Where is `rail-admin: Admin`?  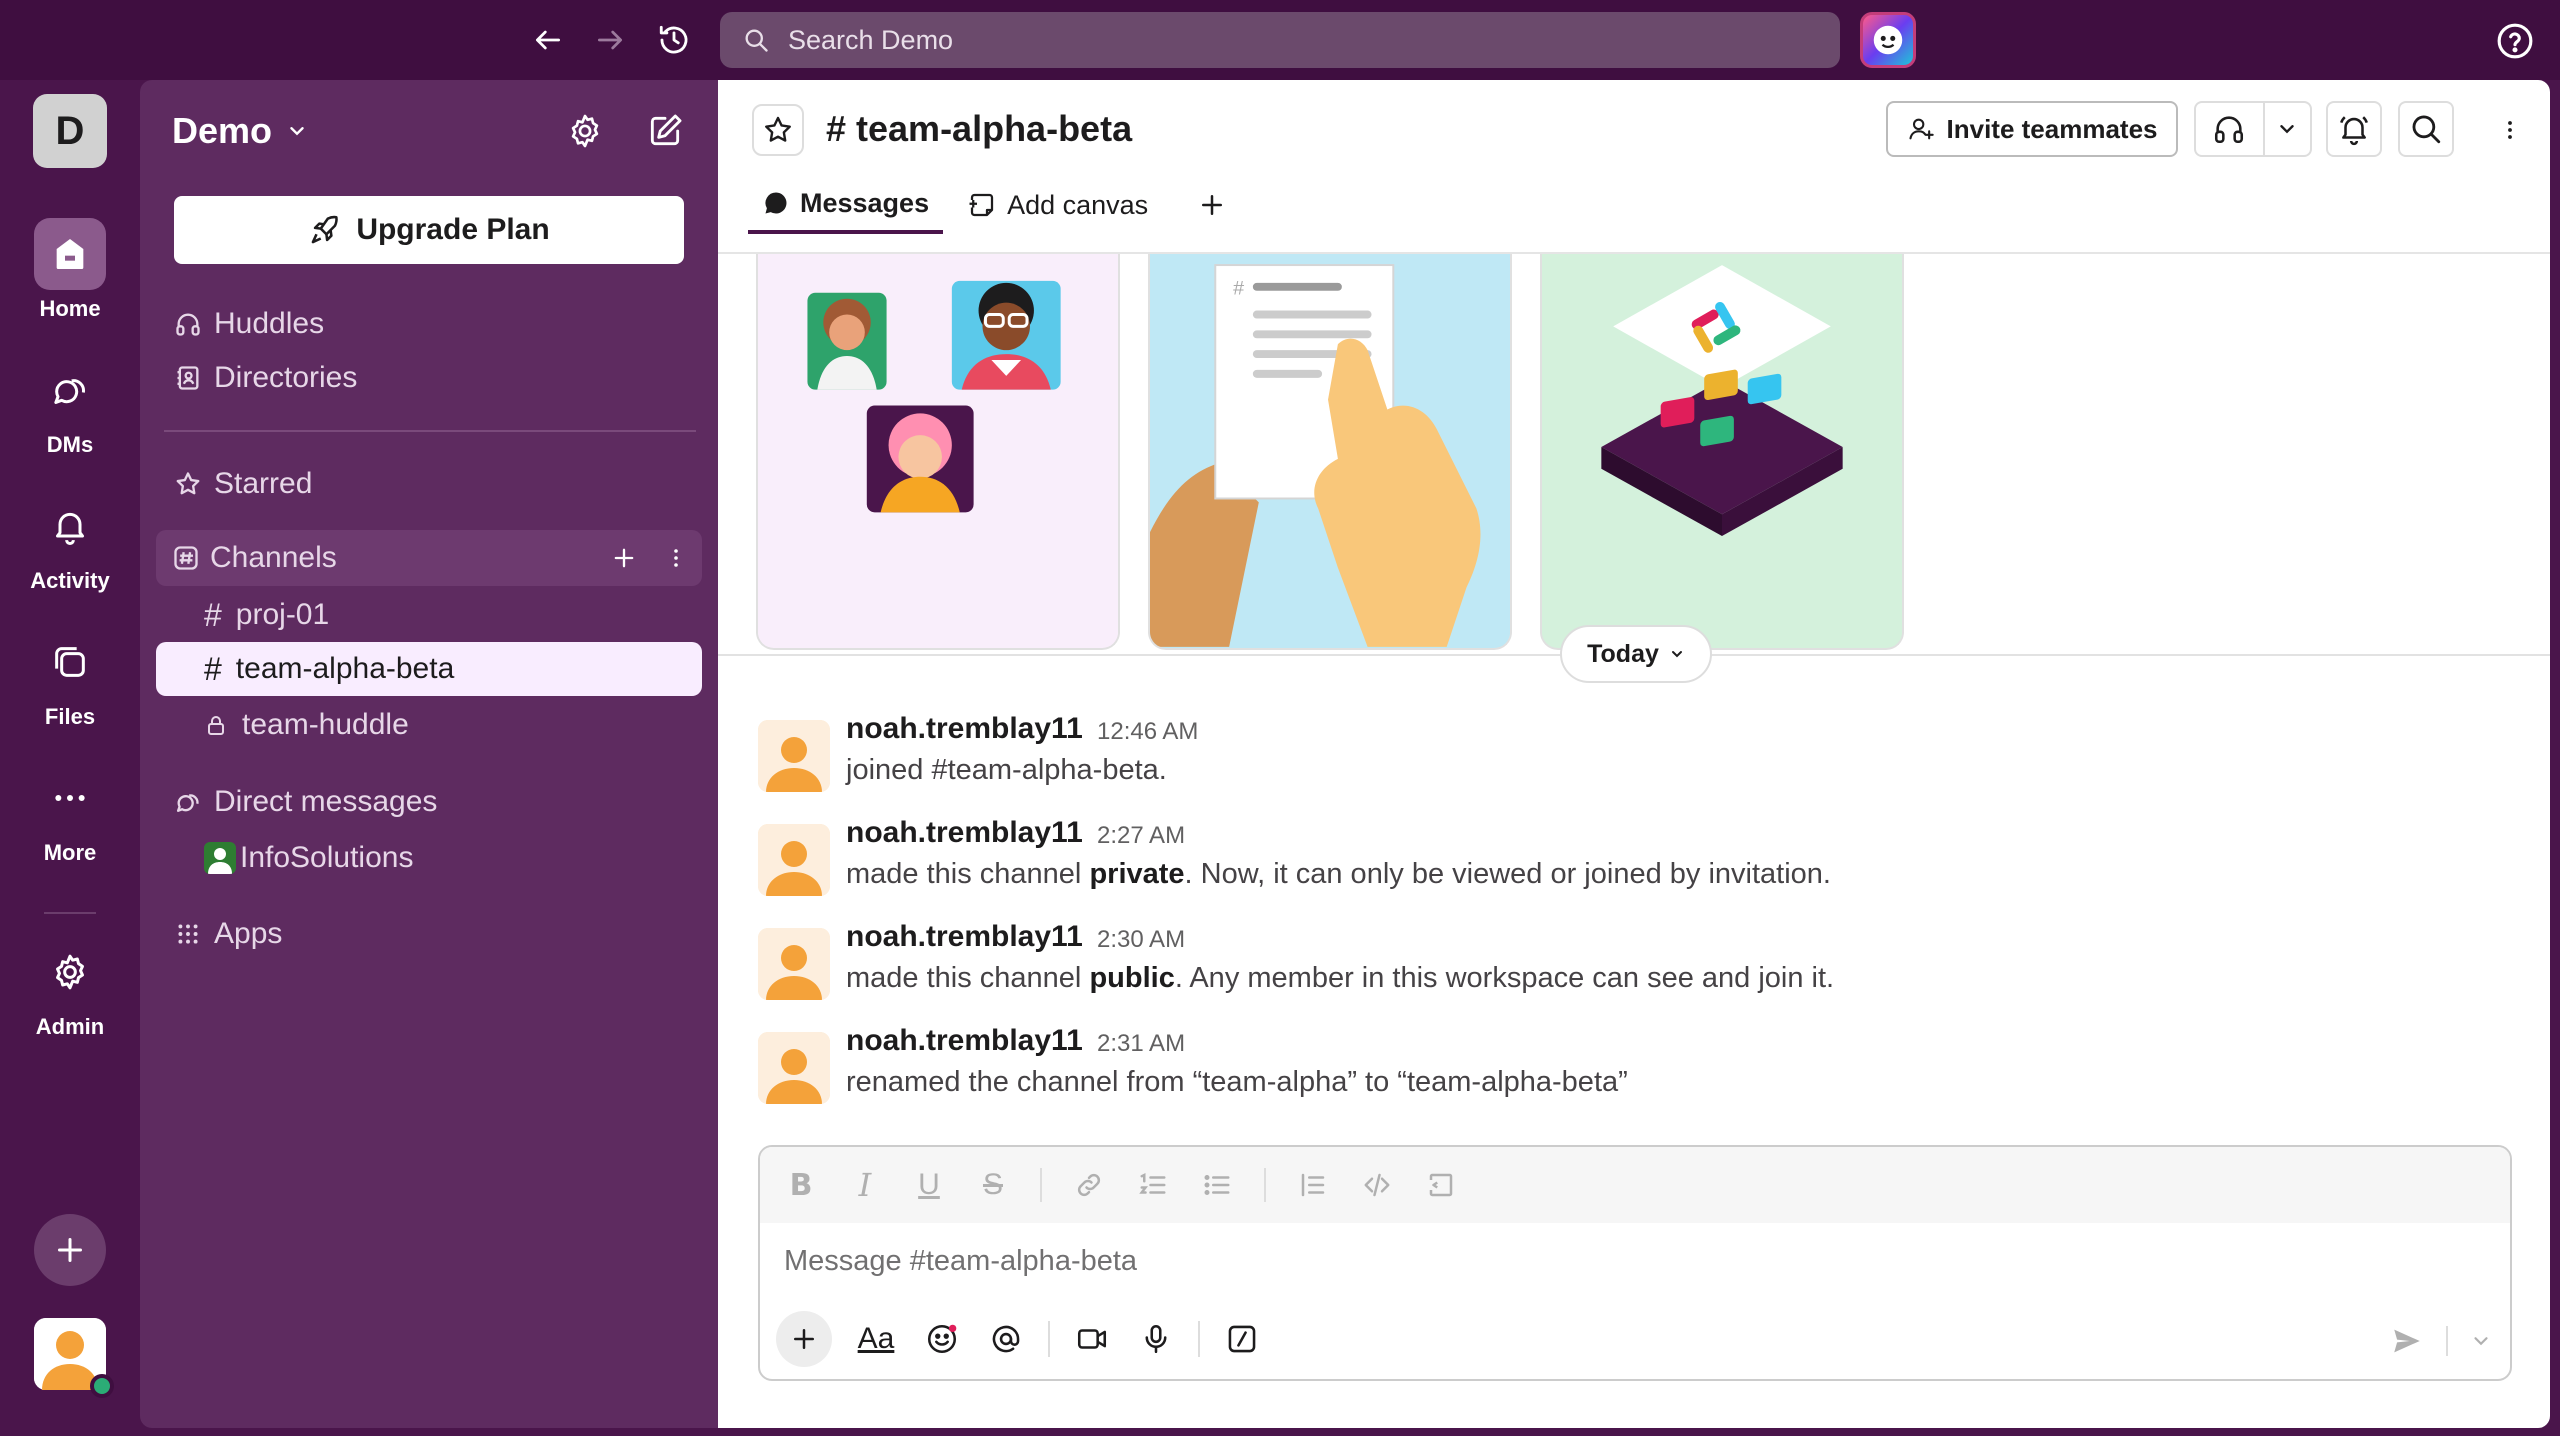 rail-admin: Admin is located at coordinates (70, 988).